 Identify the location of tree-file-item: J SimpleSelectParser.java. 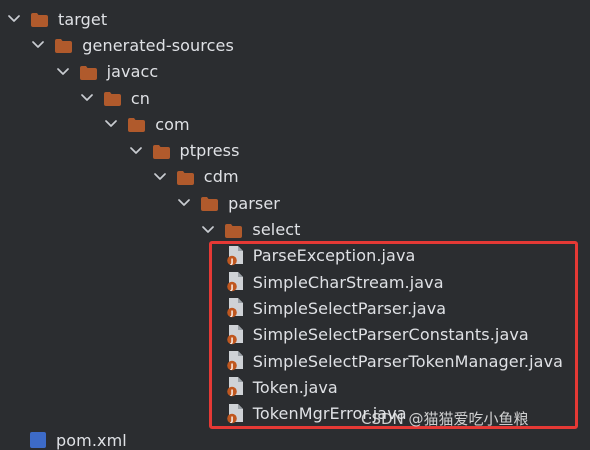
(295, 308).